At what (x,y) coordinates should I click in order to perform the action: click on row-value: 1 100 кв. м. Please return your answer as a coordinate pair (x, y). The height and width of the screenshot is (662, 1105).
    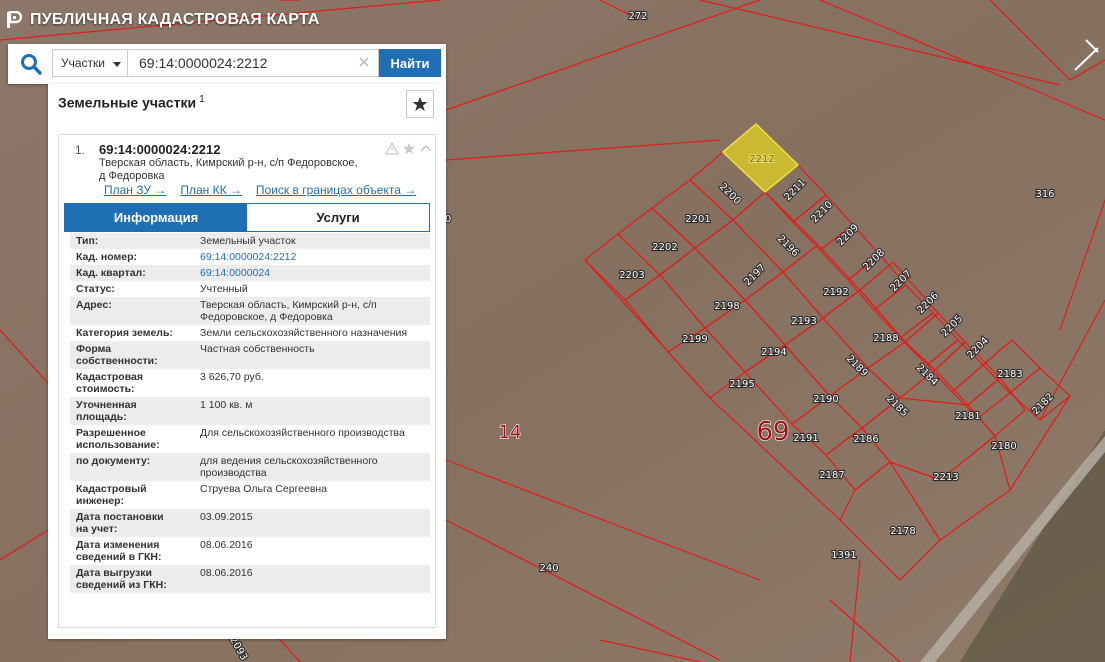
    Looking at the image, I should click on (309, 411).